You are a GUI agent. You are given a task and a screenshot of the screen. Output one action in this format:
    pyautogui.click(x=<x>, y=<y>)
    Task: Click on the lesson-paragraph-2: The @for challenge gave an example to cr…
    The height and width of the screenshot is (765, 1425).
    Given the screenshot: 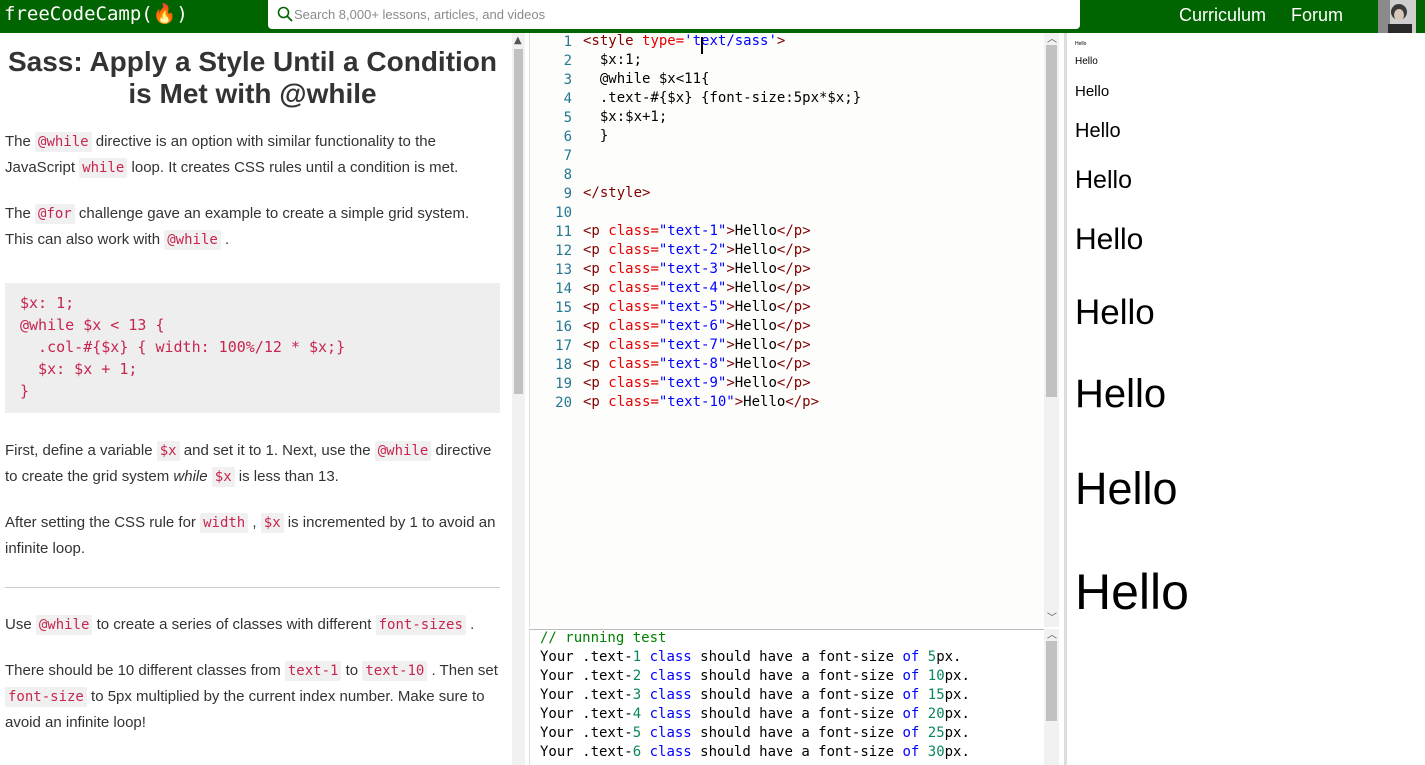 What is the action you would take?
    pyautogui.click(x=237, y=227)
    